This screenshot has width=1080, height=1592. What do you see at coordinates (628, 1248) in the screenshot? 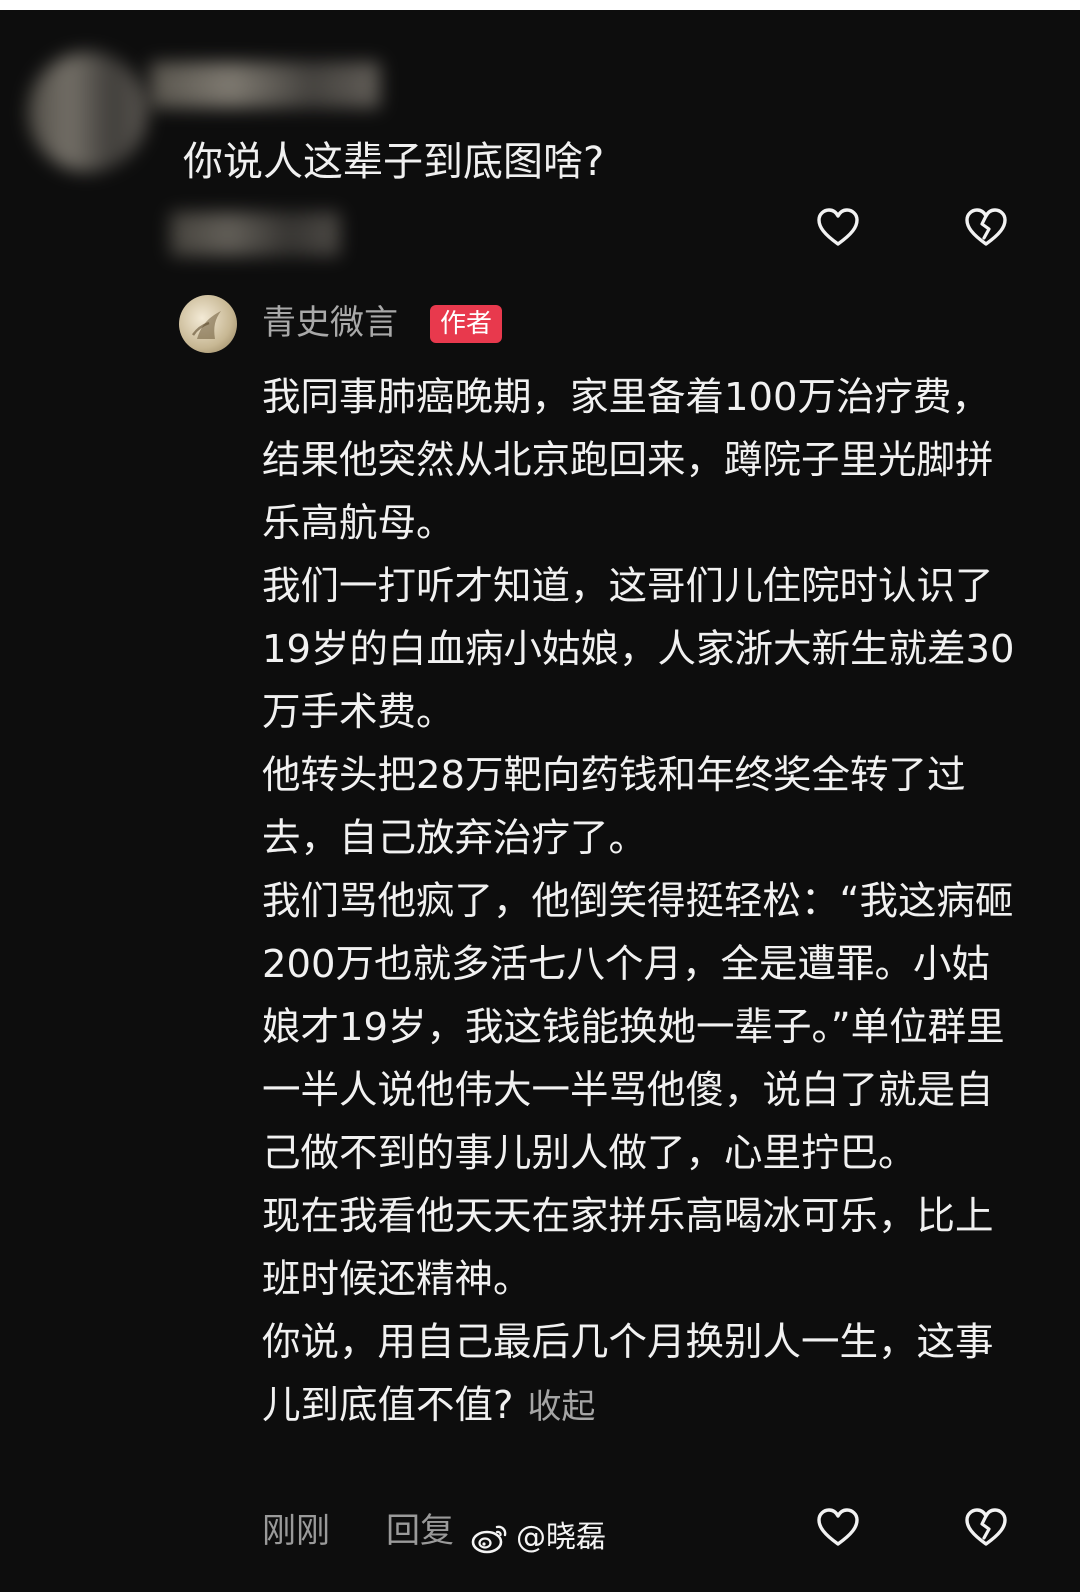
I see `reply-paragraph: 现在我看他天天在家拼乐高喝冰可乐，比上班时候还精神。` at bounding box center [628, 1248].